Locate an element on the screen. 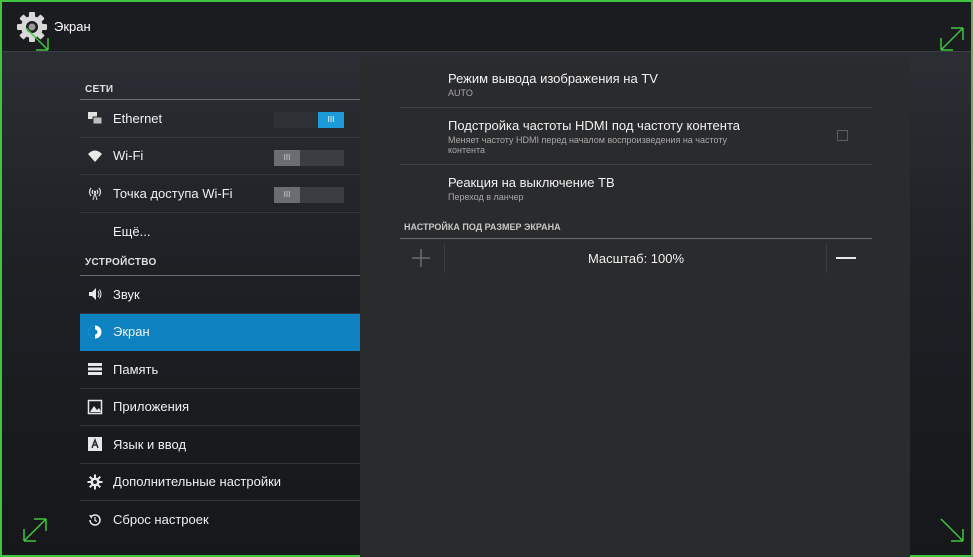 The width and height of the screenshot is (973, 557). sidebar-item-advanced: Дополнительные настройки is located at coordinates (220, 482).